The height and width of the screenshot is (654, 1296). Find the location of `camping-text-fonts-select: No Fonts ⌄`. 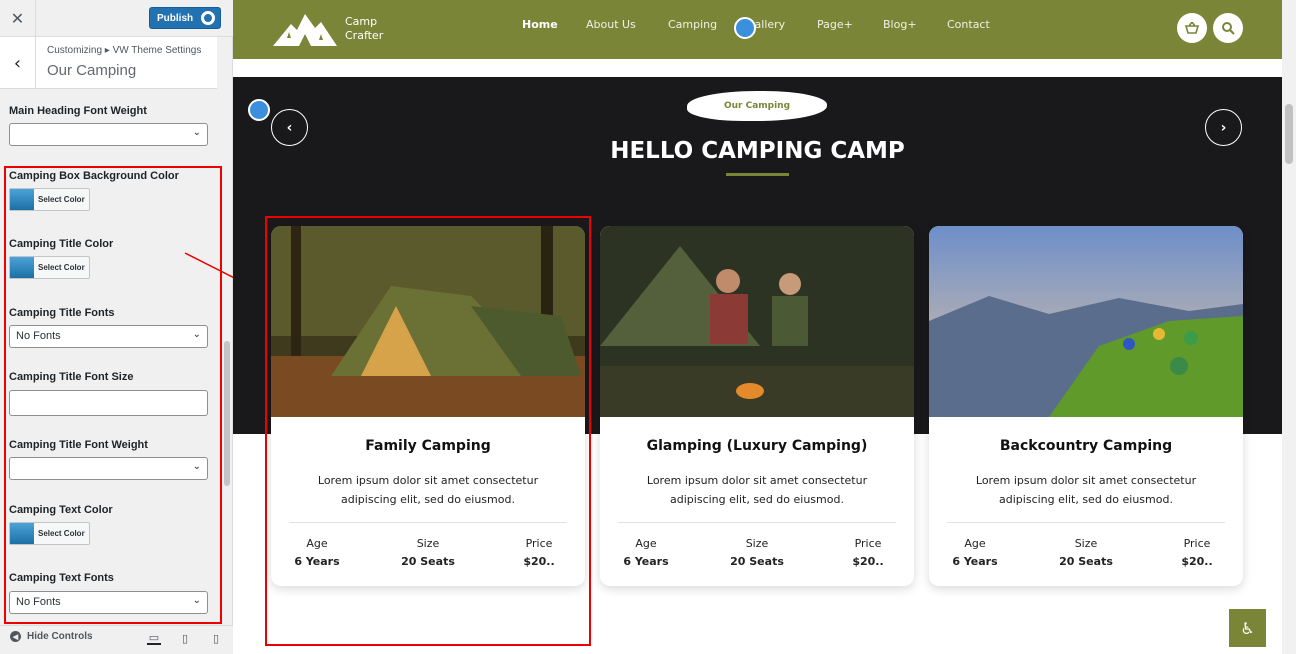

camping-text-fonts-select: No Fonts ⌄ is located at coordinates (108, 602).